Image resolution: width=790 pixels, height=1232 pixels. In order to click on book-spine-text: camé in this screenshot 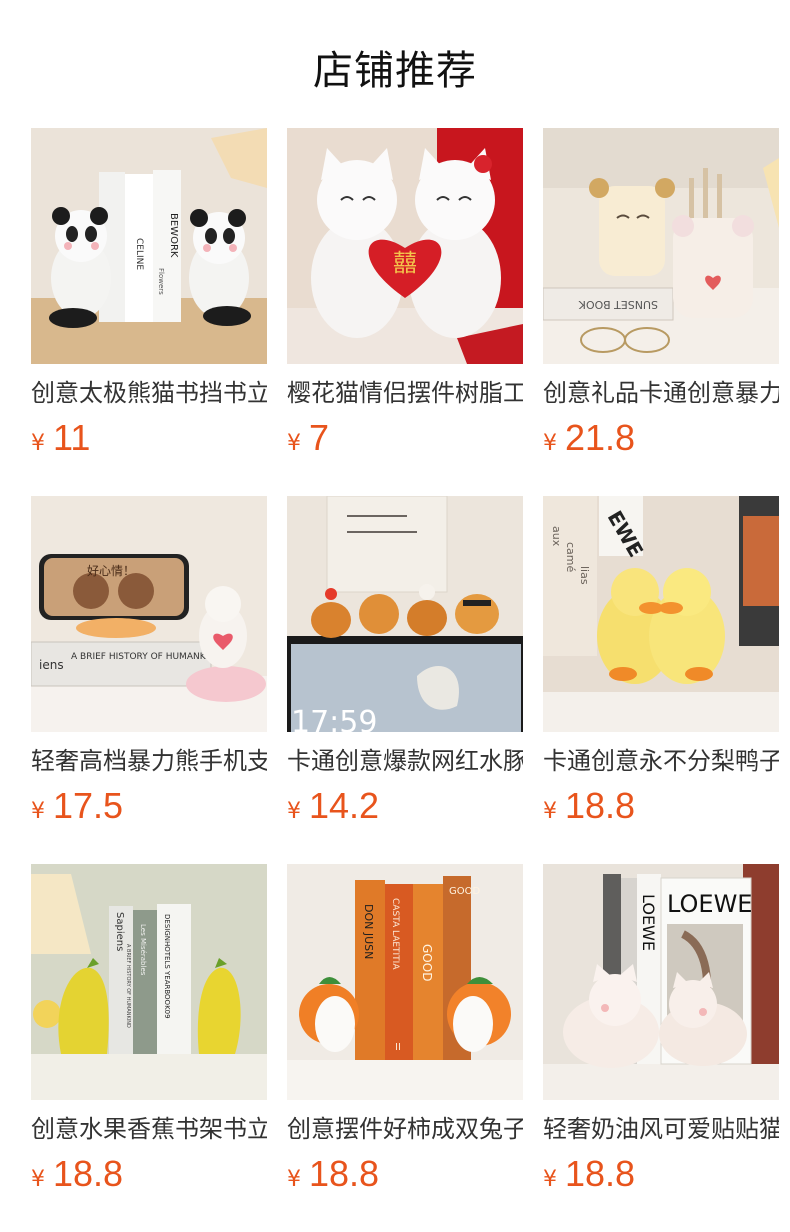, I will do `click(570, 557)`.